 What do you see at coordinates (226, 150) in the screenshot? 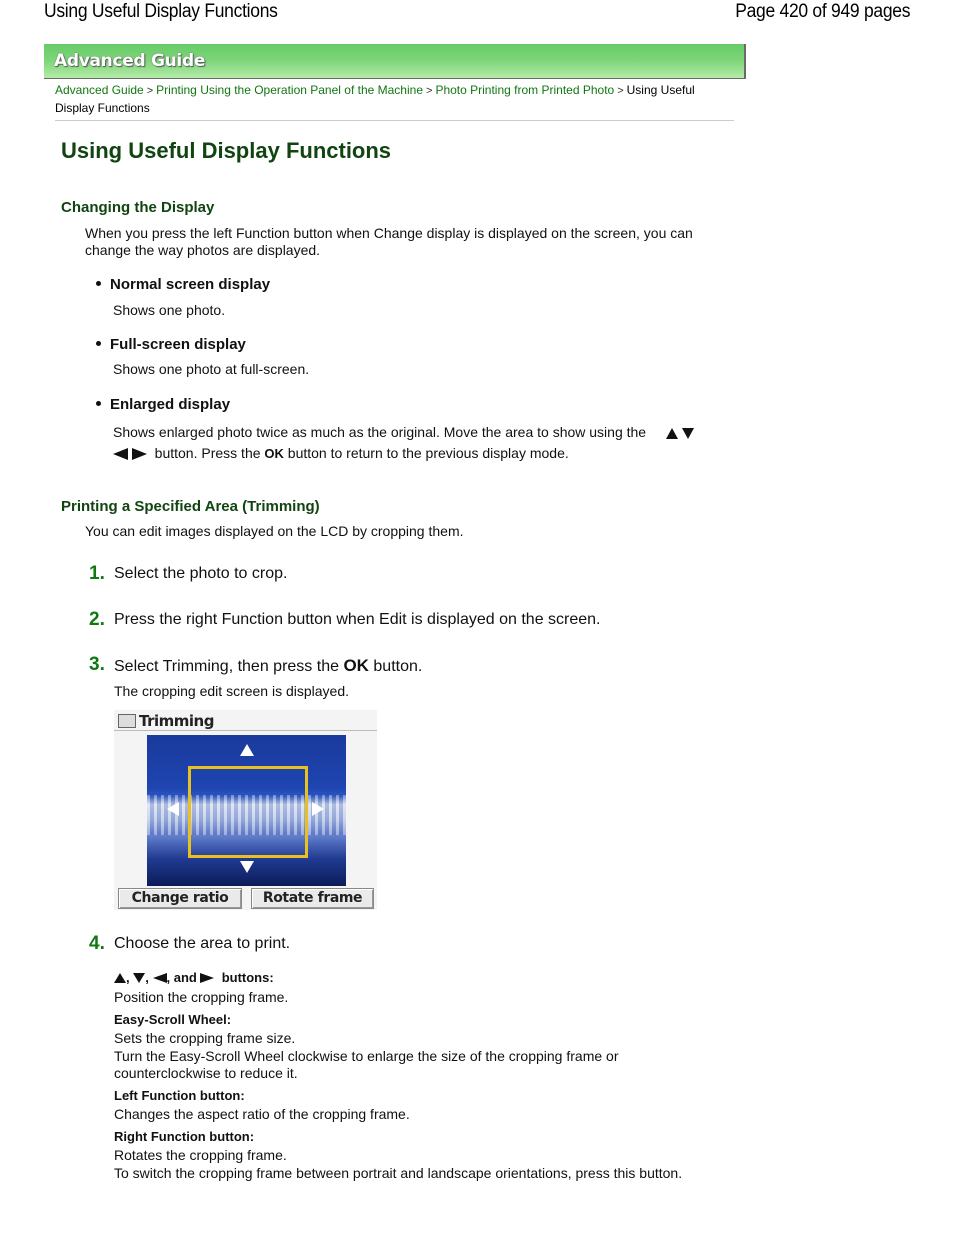
I see `page-title: Using Useful Display Functions` at bounding box center [226, 150].